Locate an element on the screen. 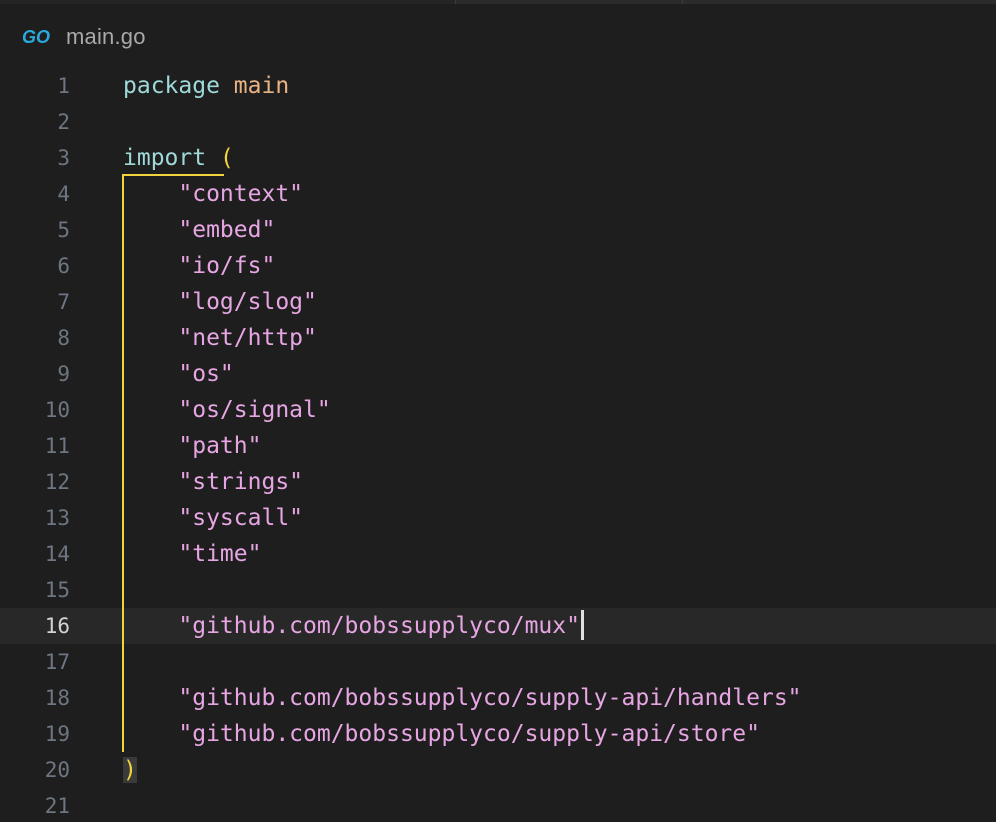 This screenshot has width=996, height=822. line-content: "log/slog" is located at coordinates (220, 302).